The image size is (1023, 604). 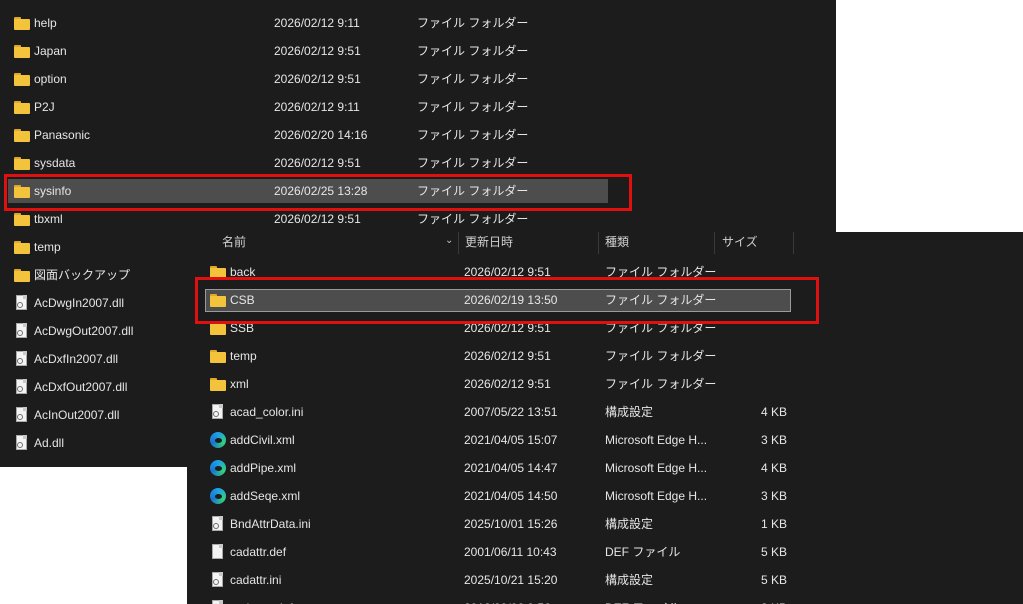 I want to click on file-date: 2025/10/21 15:20, so click(x=511, y=580).